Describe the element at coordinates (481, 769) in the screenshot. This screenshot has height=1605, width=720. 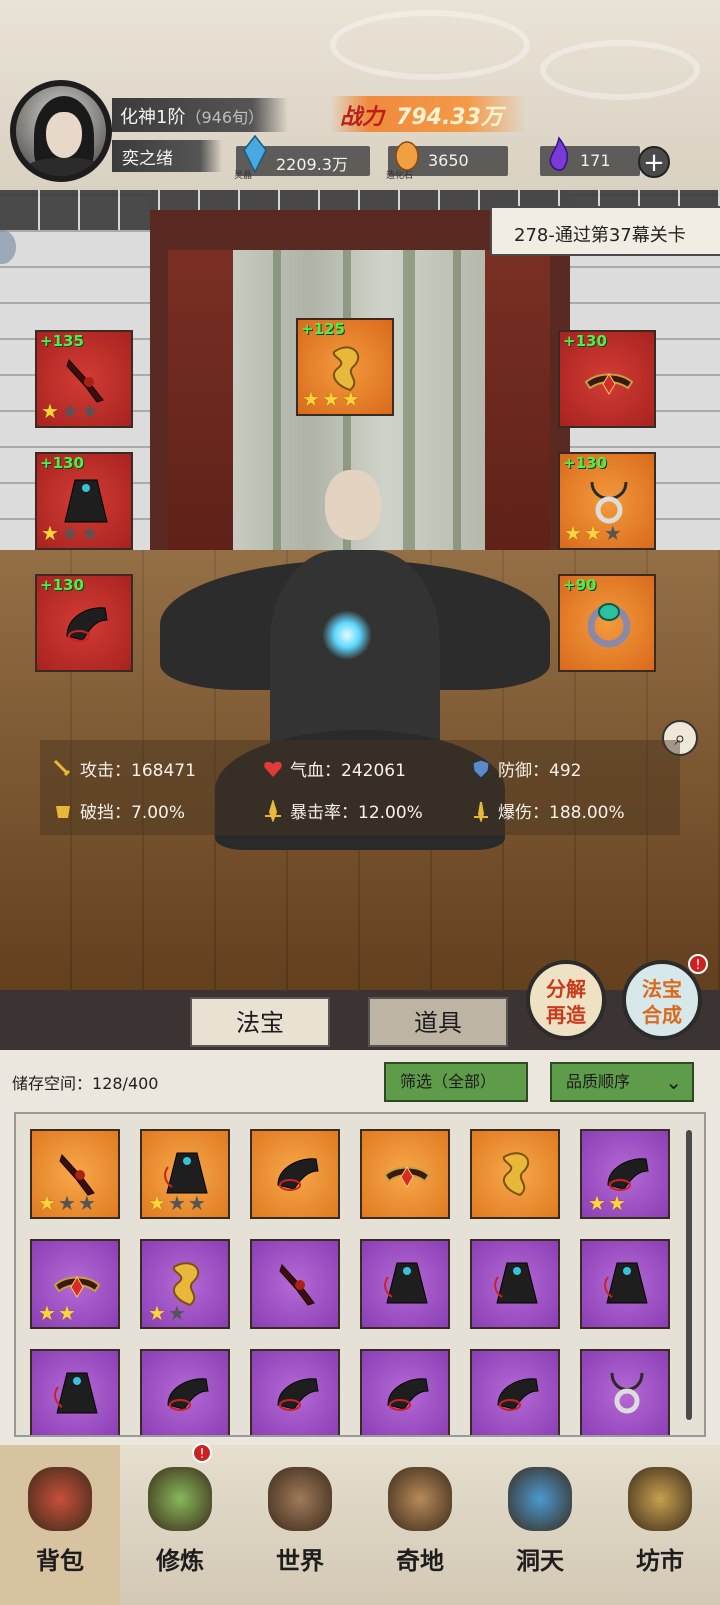
I see `shield-icon` at that location.